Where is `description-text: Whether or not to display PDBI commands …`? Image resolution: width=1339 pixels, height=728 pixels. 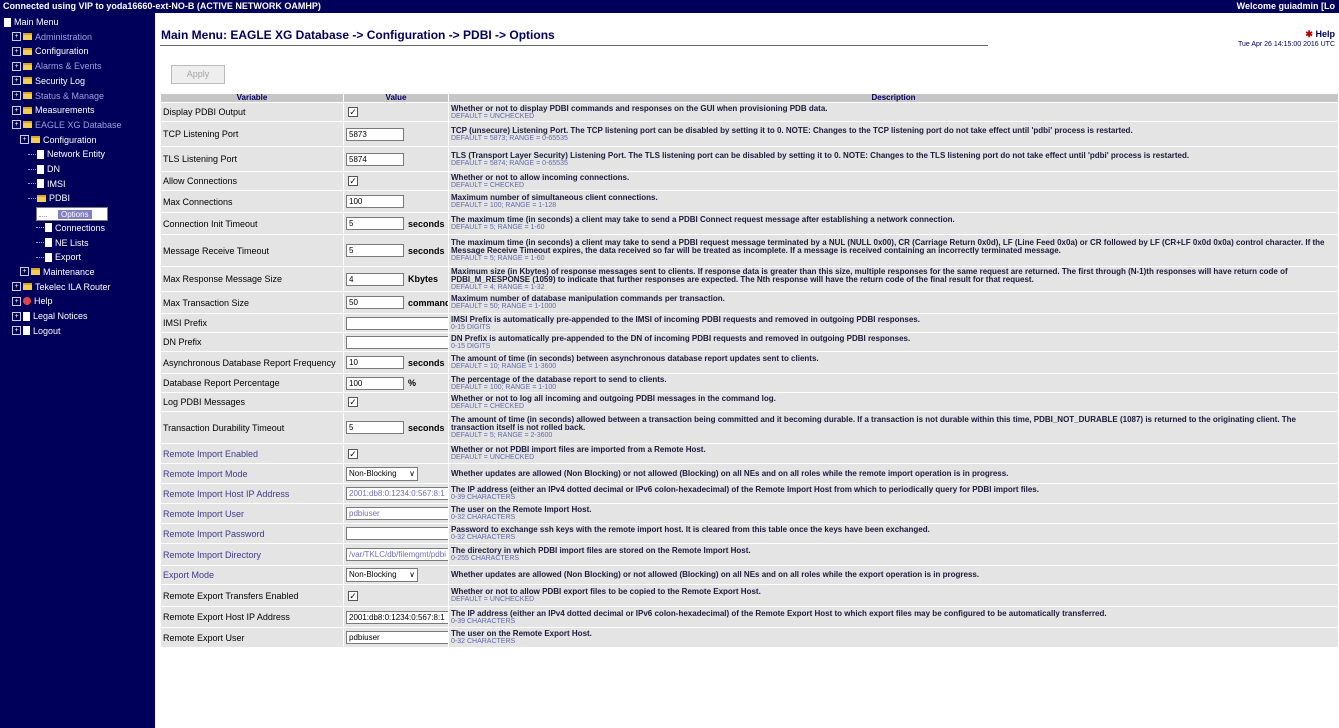
description-text: Whether or not to display PDBI commands … is located at coordinates (639, 108).